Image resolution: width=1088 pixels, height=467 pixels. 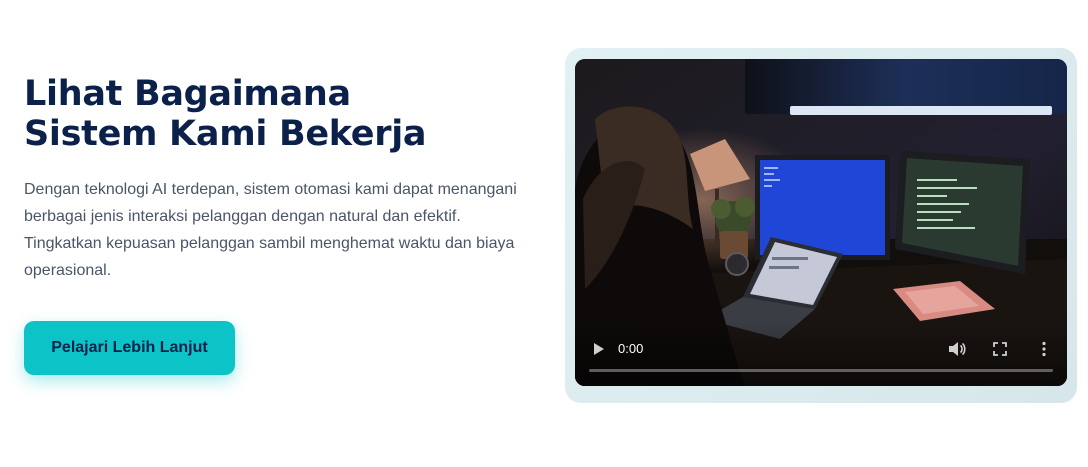 I want to click on more-options-icon, so click(x=1044, y=349).